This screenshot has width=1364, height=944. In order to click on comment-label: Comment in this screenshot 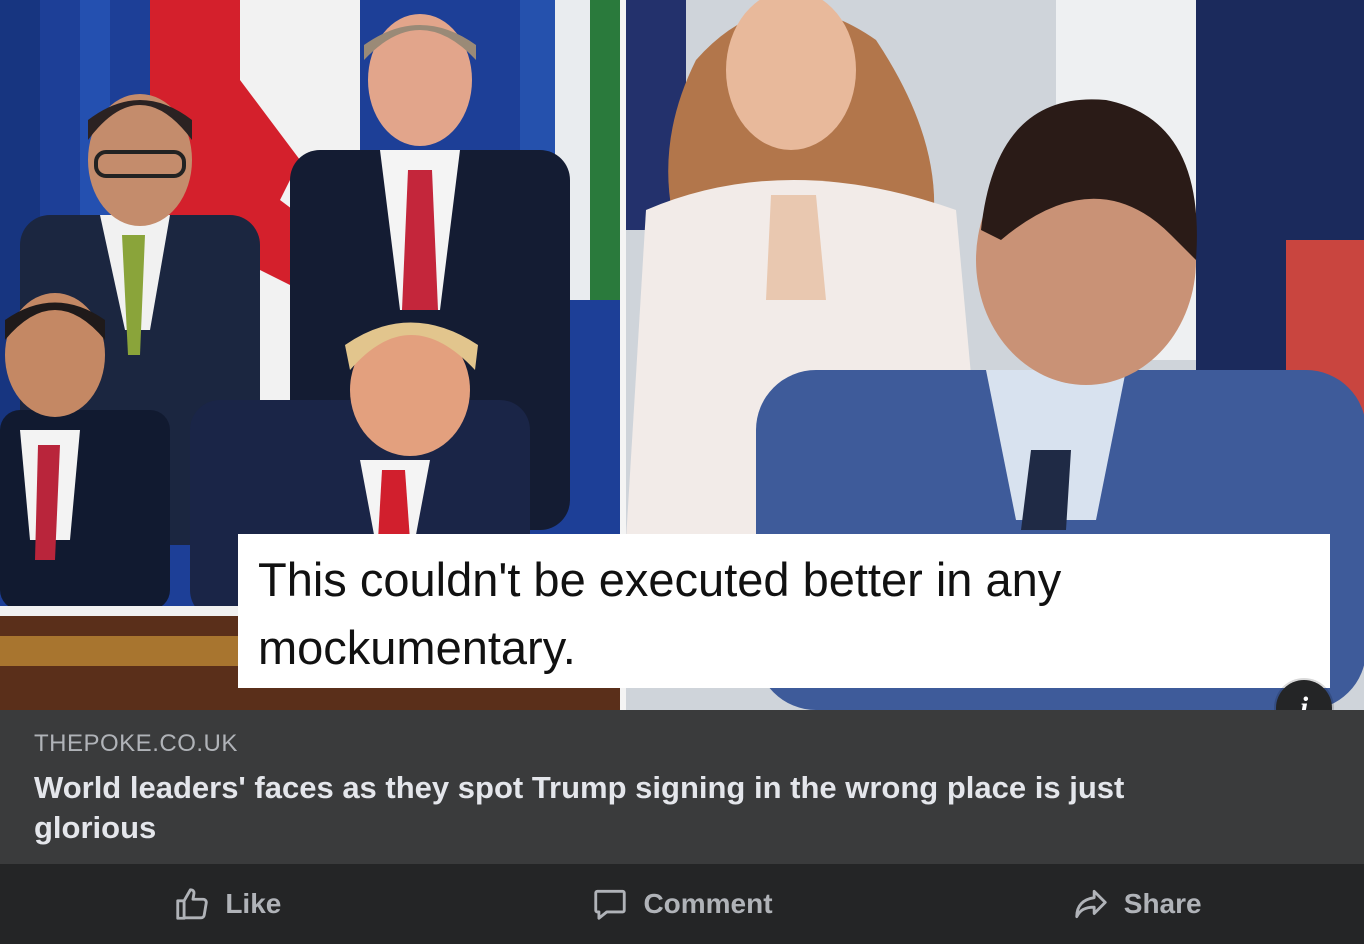, I will do `click(708, 903)`.